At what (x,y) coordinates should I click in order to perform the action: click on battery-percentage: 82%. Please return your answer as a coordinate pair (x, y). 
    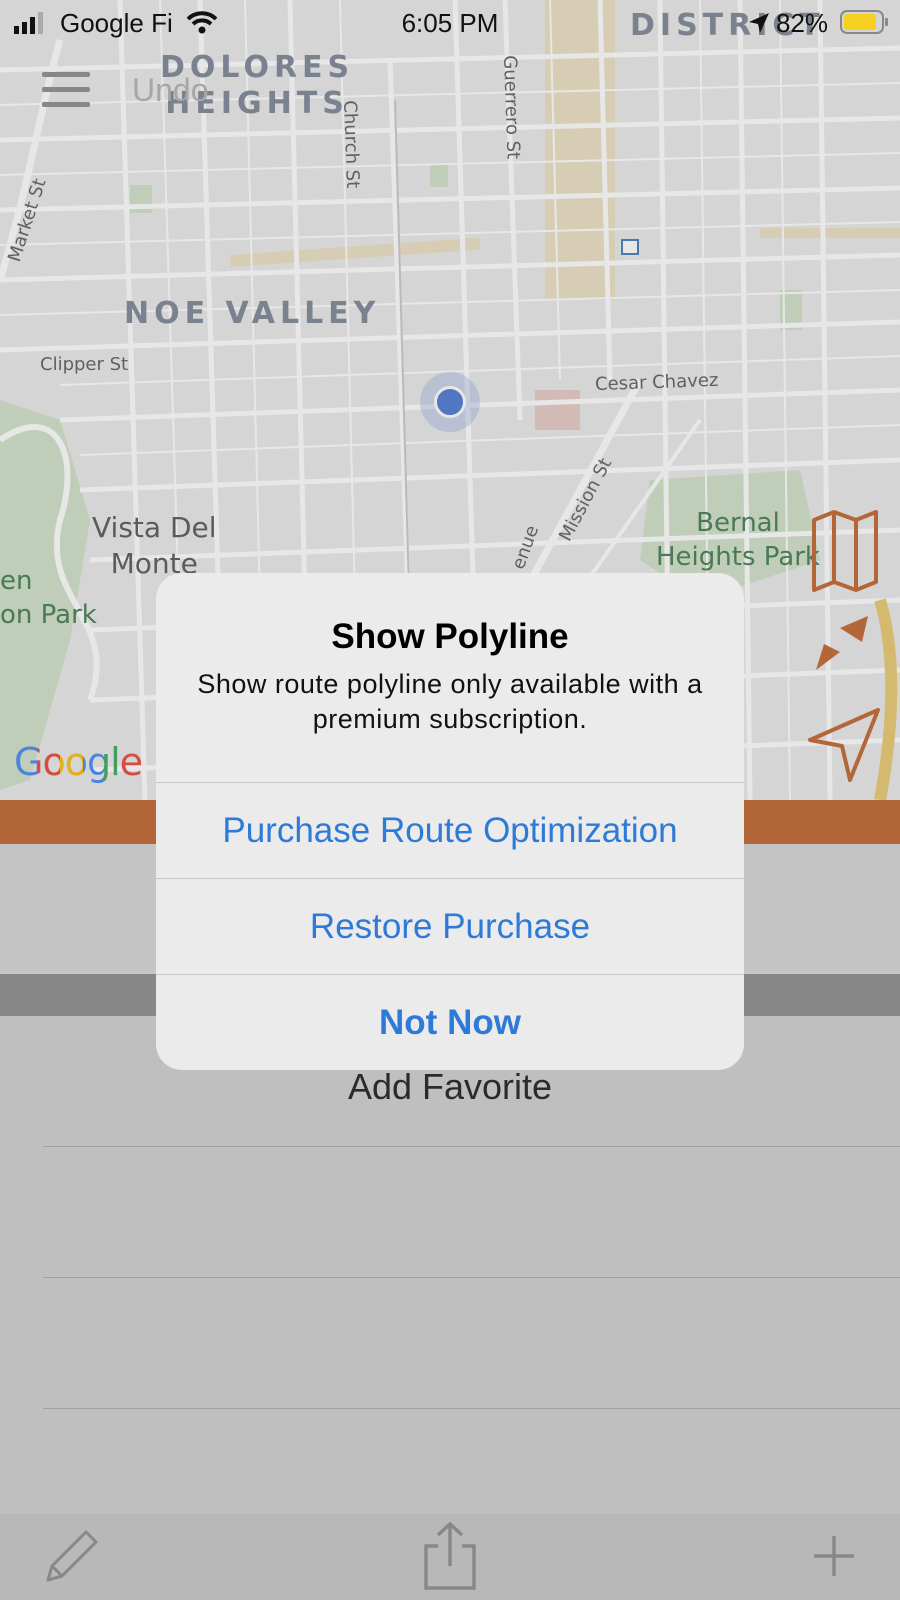
    Looking at the image, I should click on (802, 23).